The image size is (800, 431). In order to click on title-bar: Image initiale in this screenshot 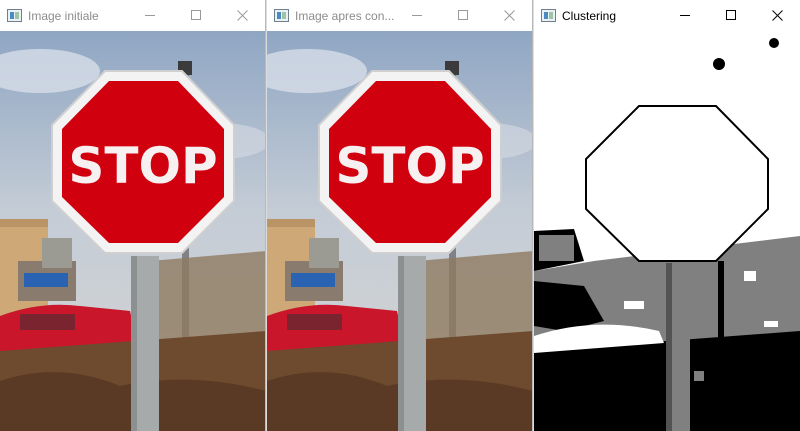, I will do `click(132, 15)`.